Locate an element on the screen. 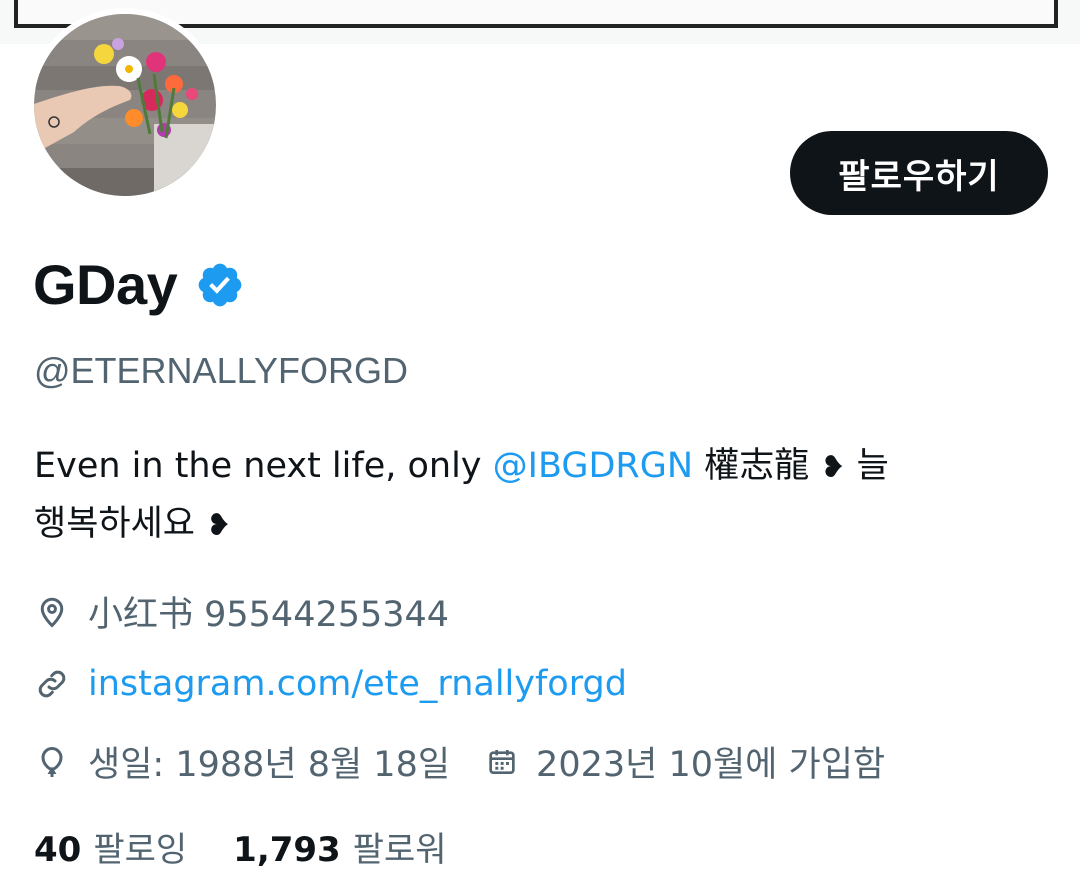  location-row: 小红书 95544255344 is located at coordinates (241, 611).